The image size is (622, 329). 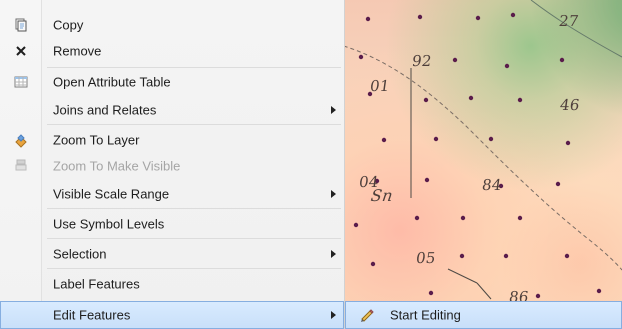 I want to click on pencil-icon, so click(x=367, y=315).